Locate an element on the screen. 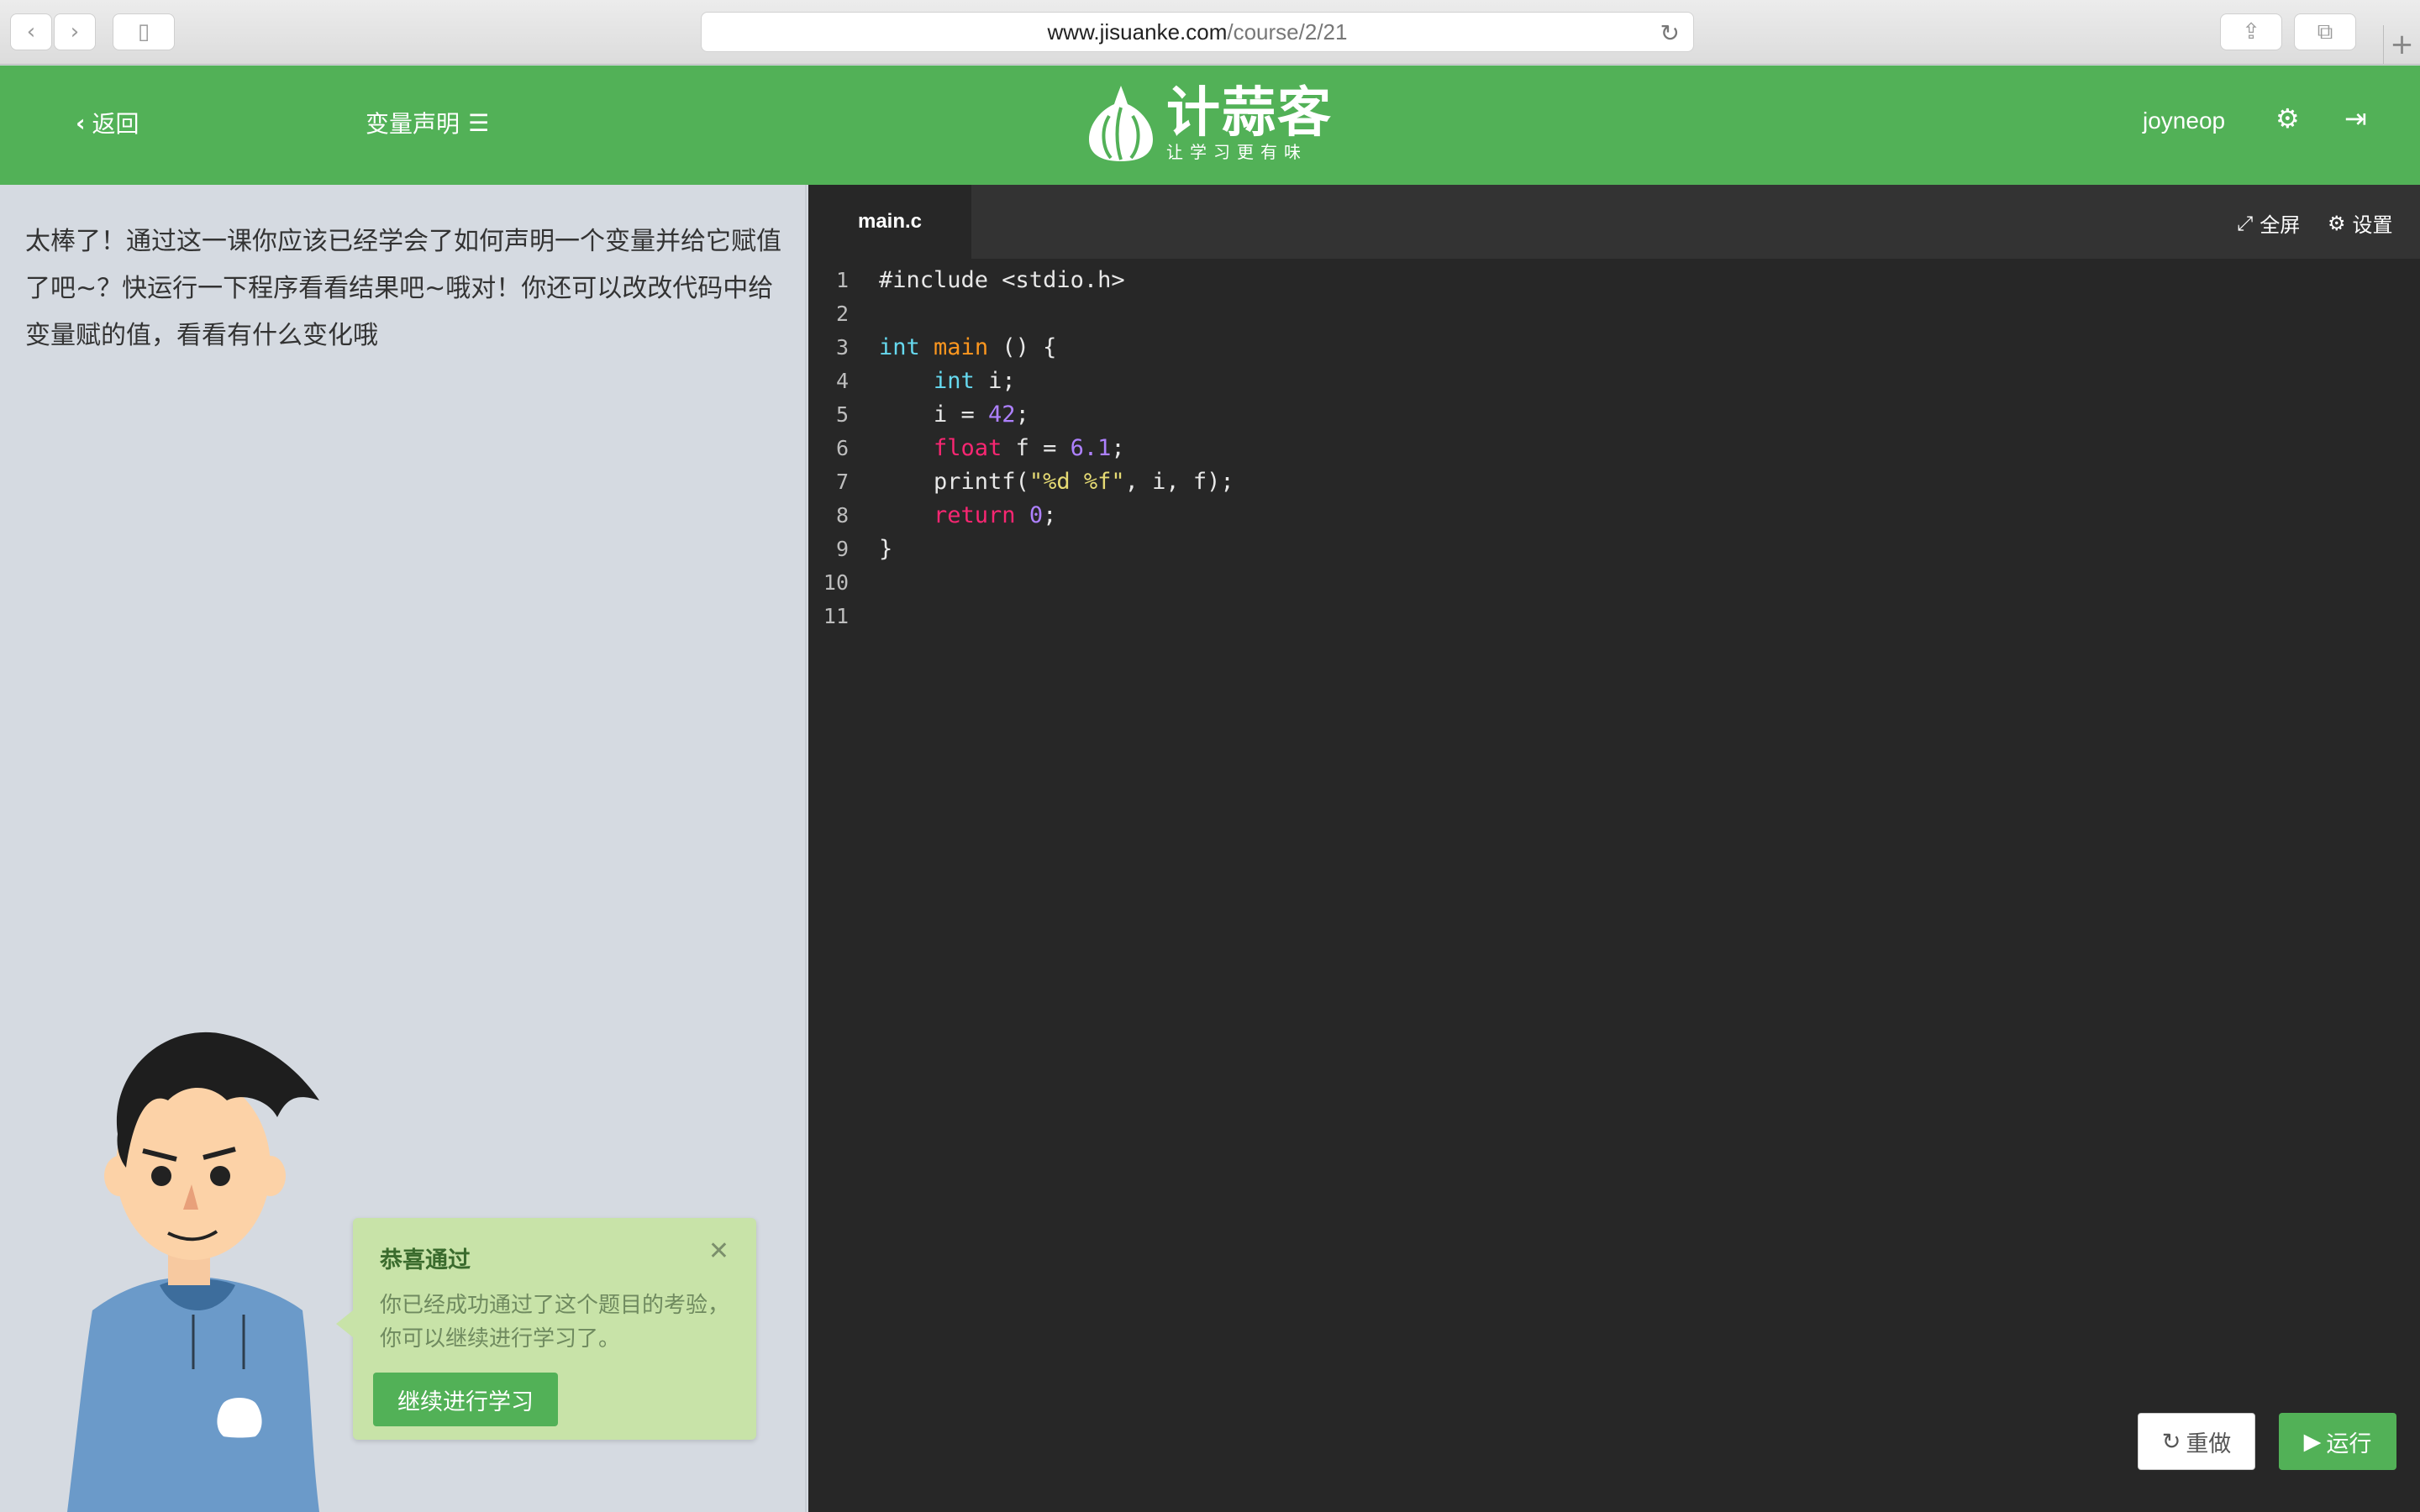 Image resolution: width=2420 pixels, height=1512 pixels. app-header: ‹ 返回 变量声明 ☰ 计蒜客 让学习更有味 joyneop ⚙ ⇥ is located at coordinates (1210, 125).